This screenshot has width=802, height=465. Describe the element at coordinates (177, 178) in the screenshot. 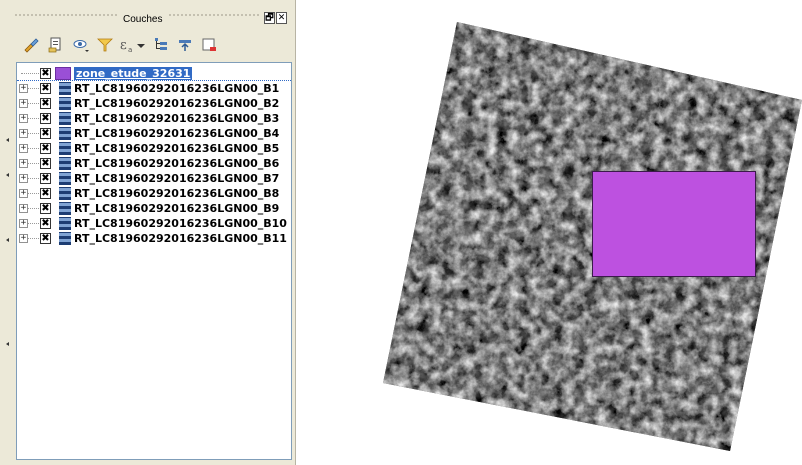

I see `layer-name: RT_LC81960292016236LGN00_B7` at that location.